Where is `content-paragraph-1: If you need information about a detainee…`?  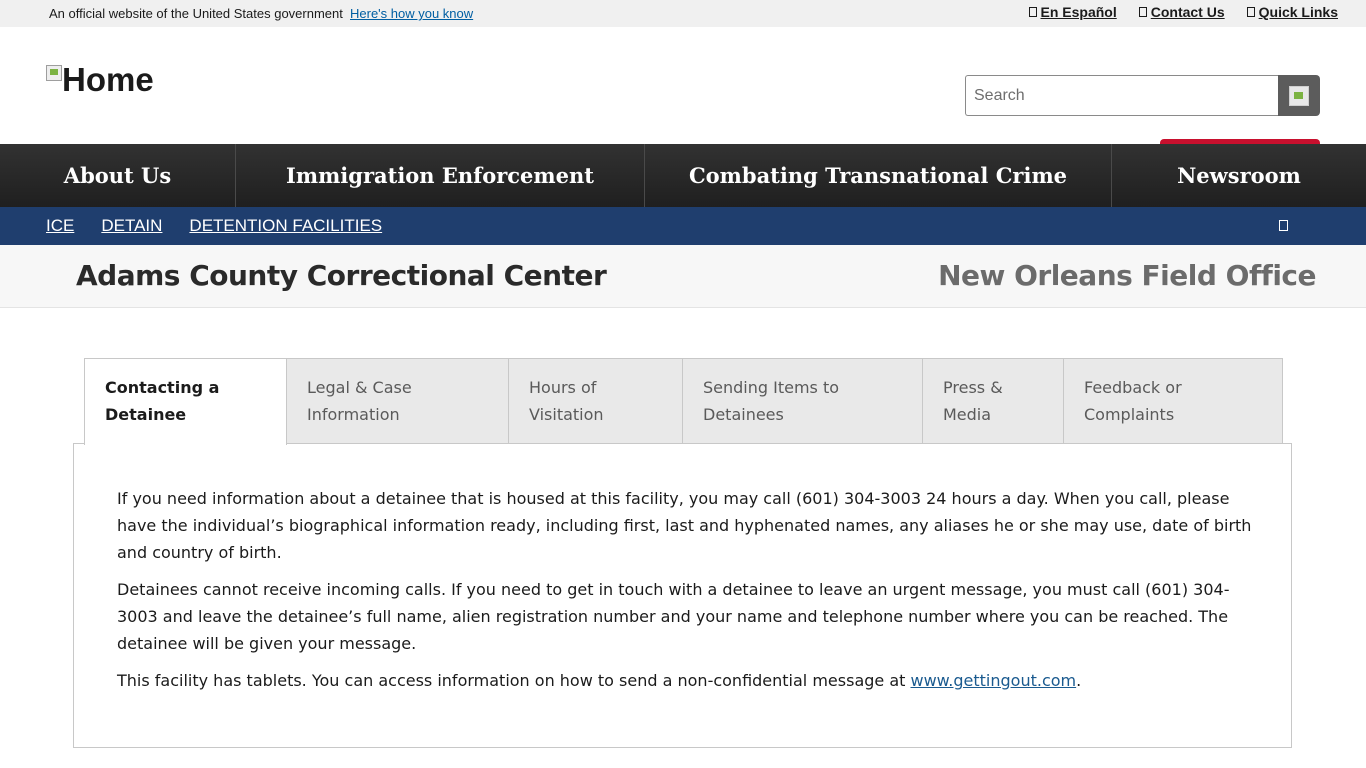 content-paragraph-1: If you need information about a detainee… is located at coordinates (684, 525).